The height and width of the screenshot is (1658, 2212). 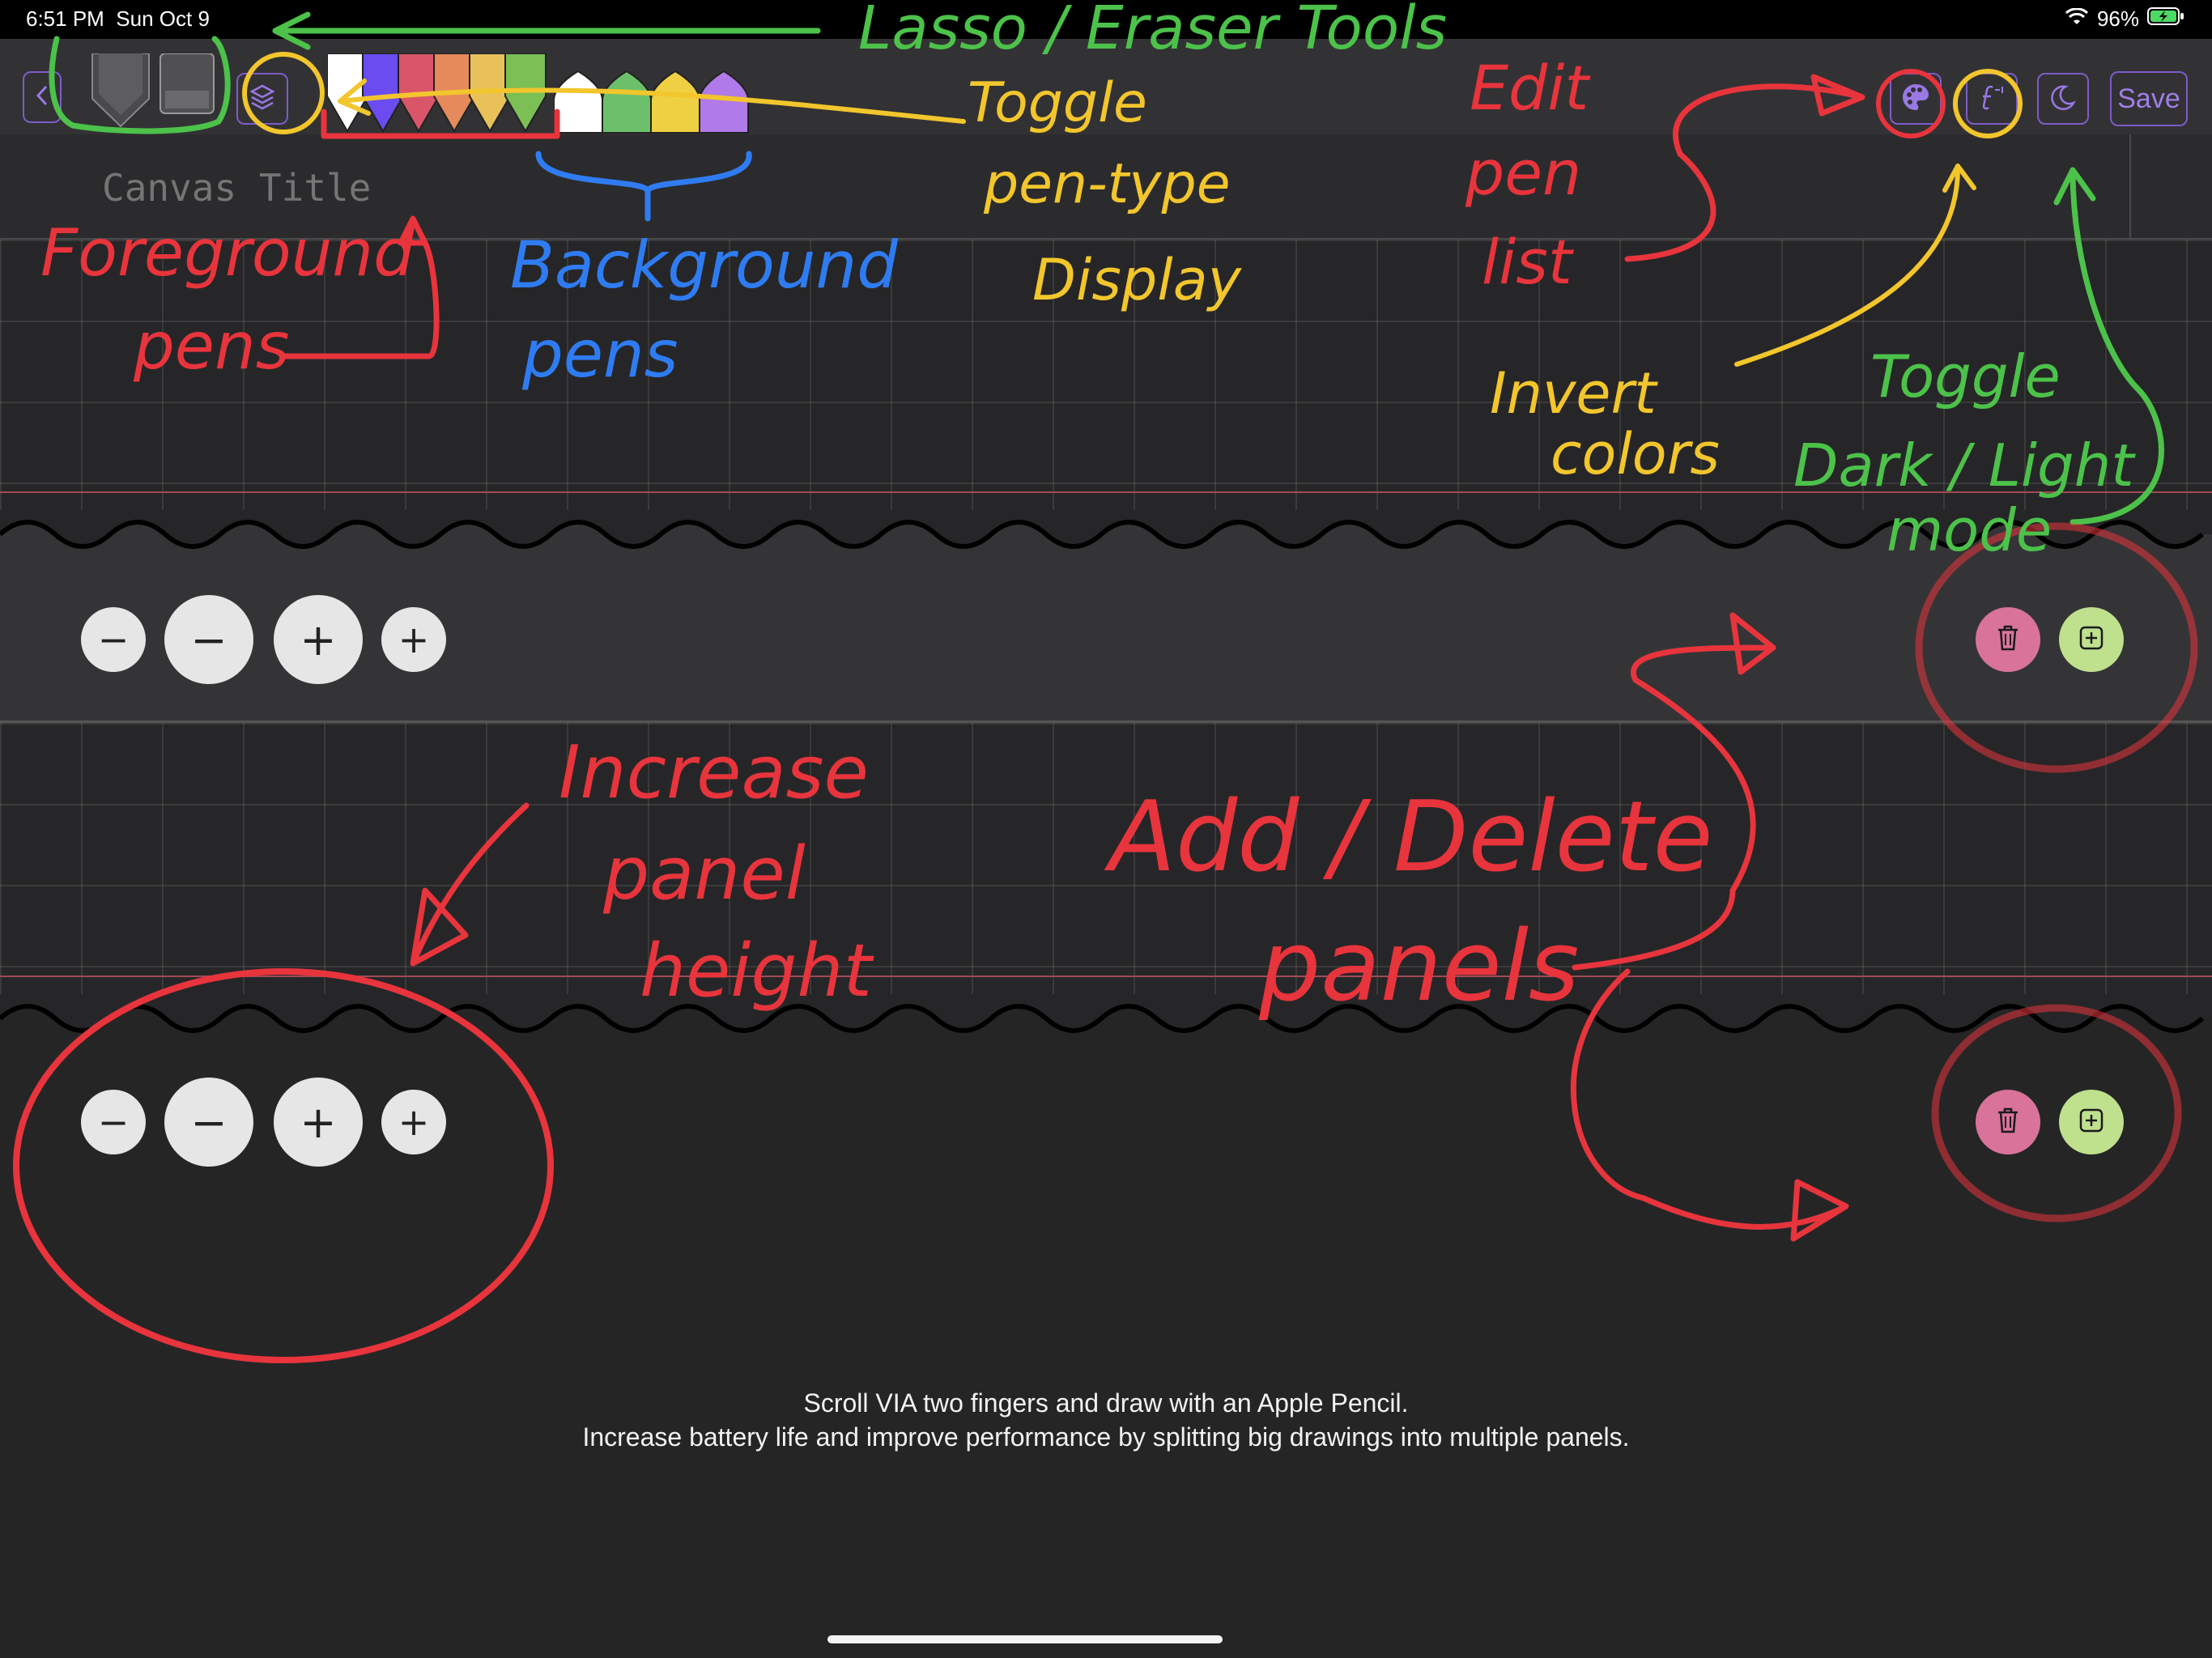 I want to click on status-indicators: 96%, so click(x=2125, y=19).